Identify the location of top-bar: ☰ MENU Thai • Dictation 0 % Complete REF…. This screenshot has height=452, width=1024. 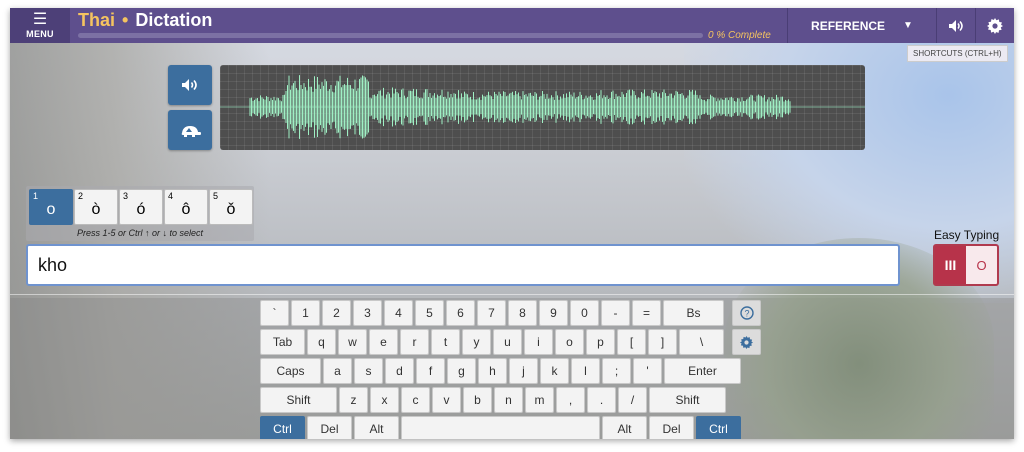
(512, 25).